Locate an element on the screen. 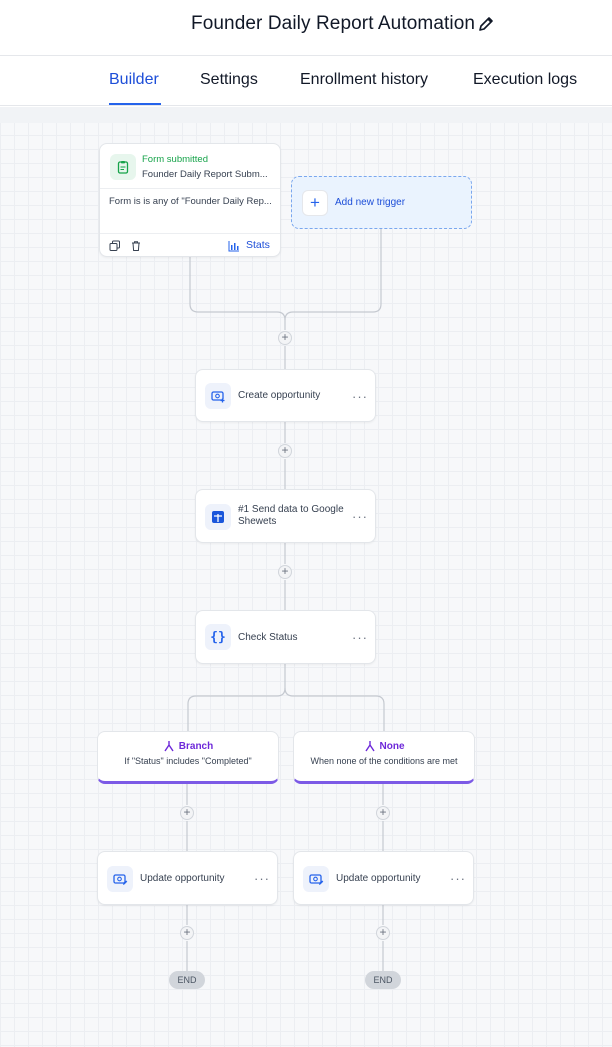 The width and height of the screenshot is (612, 1047). branch-card-none: None When none of the conditions are met is located at coordinates (384, 757).